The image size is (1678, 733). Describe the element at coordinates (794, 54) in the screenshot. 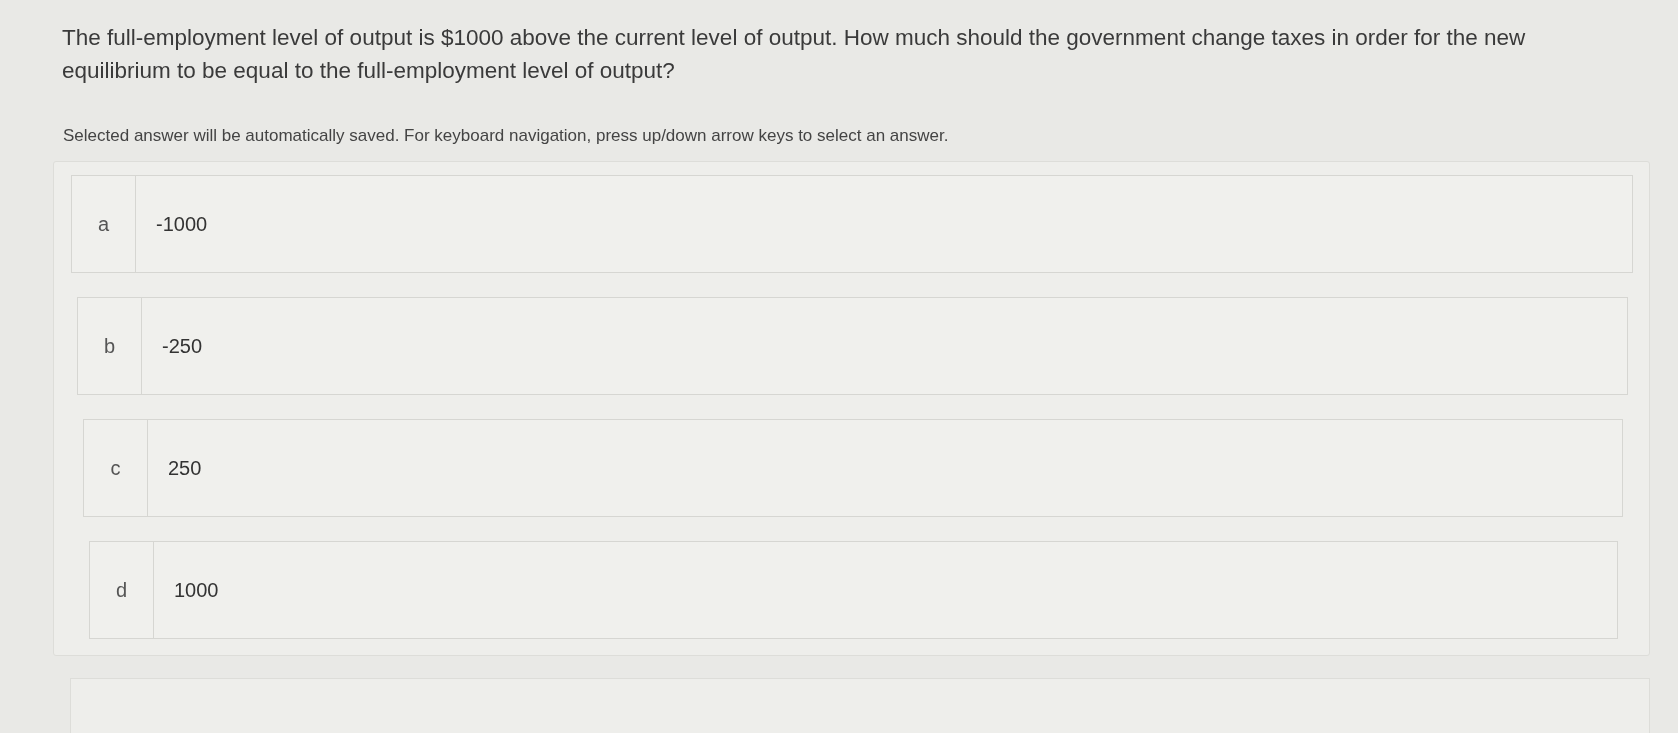

I see `question-text: The full-employment level of output is $1000 above the current level of output. How much should the government change taxes in order for the new equilibrium to be equal to the full-employment level of output?` at that location.